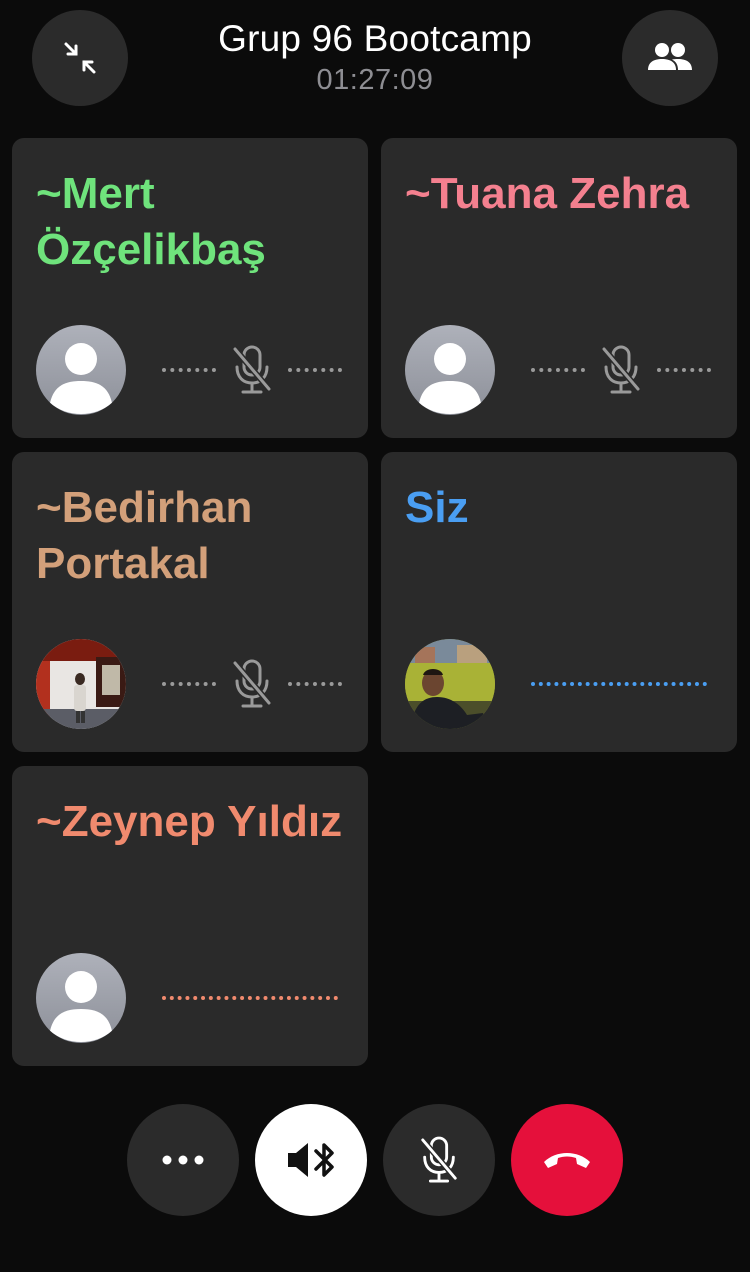 The width and height of the screenshot is (750, 1272). Describe the element at coordinates (189, 821) in the screenshot. I see `participant-name: ~Zeynep Yıldız` at that location.